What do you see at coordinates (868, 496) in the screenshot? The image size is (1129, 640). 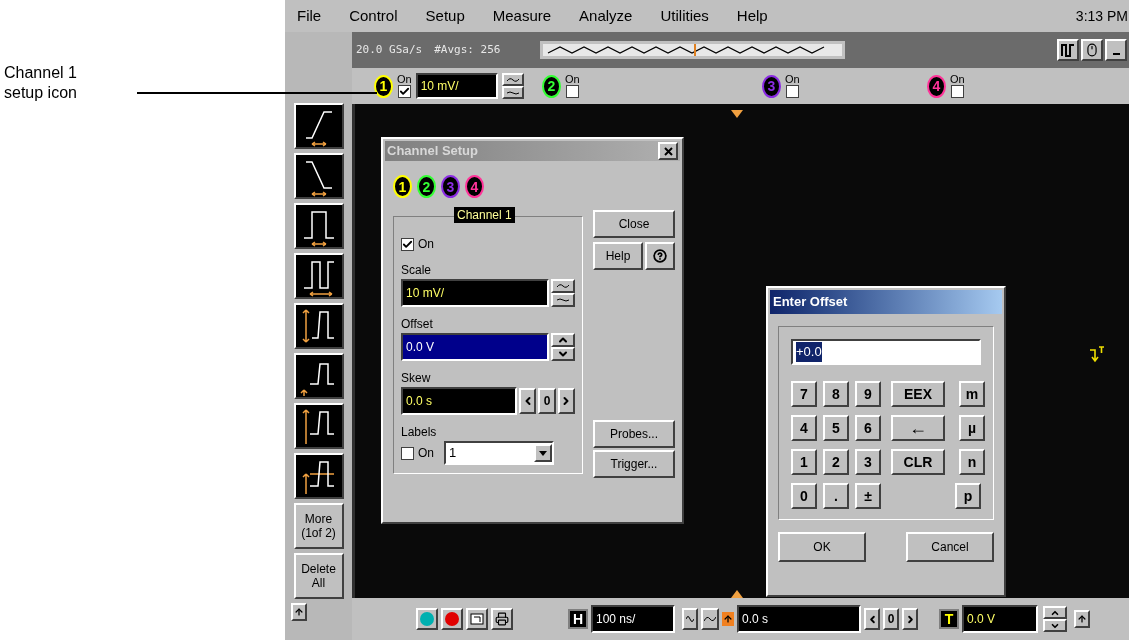 I see `keypad-key: ±` at bounding box center [868, 496].